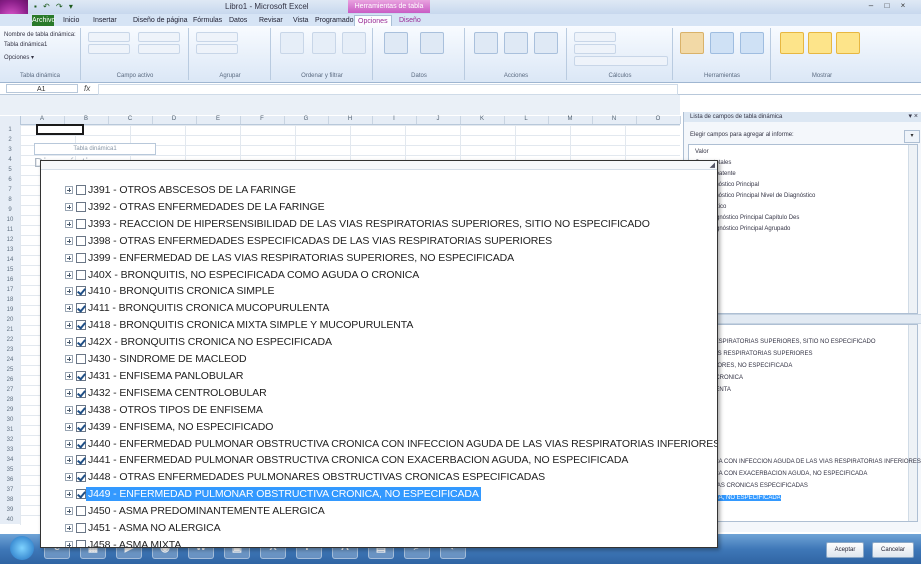 The width and height of the screenshot is (921, 564). What do you see at coordinates (845, 550) in the screenshot?
I see `ok-button: Aceptar` at bounding box center [845, 550].